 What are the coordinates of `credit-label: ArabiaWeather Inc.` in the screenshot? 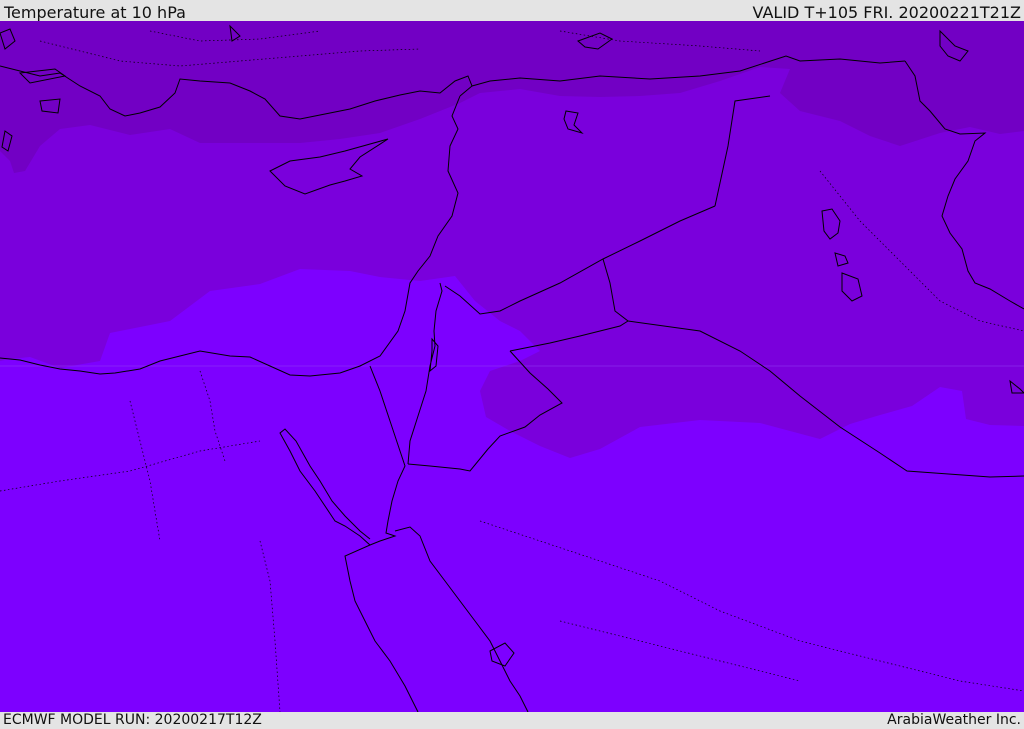 It's located at (954, 720).